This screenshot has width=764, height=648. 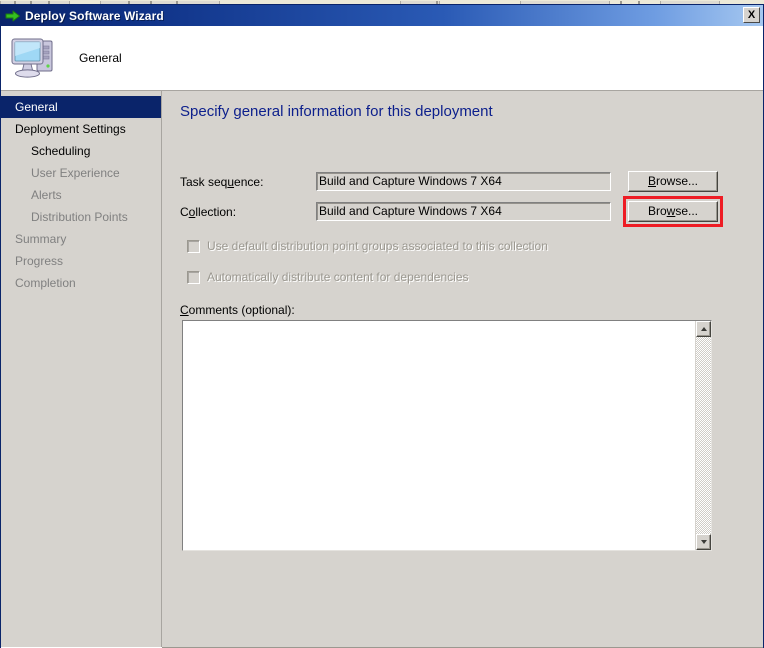 I want to click on use-default-dp-groups-checkbox, so click(x=193, y=246).